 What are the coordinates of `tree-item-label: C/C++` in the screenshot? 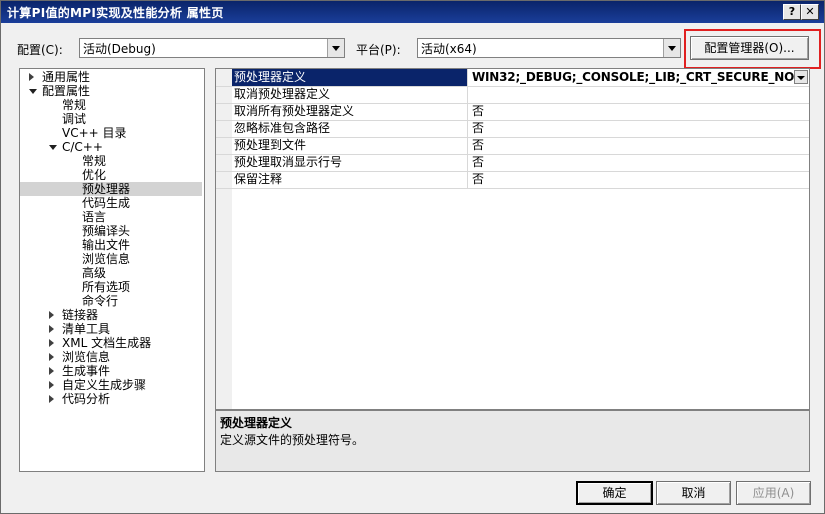 It's located at (82, 147).